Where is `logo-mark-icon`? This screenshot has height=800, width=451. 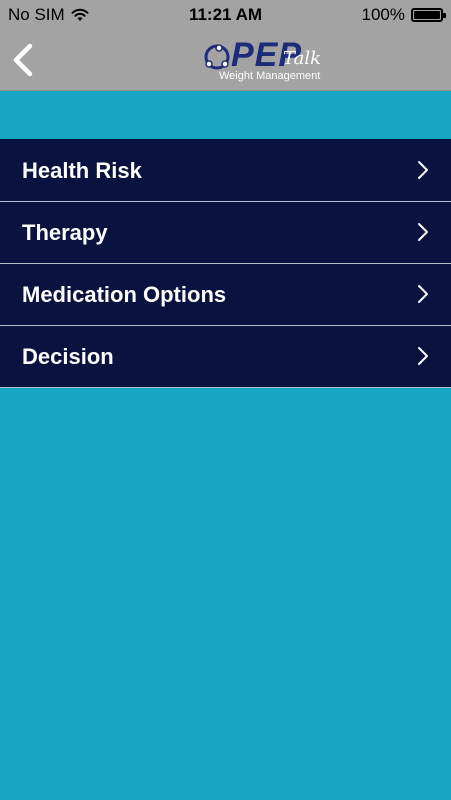
logo-mark-icon is located at coordinates (217, 57).